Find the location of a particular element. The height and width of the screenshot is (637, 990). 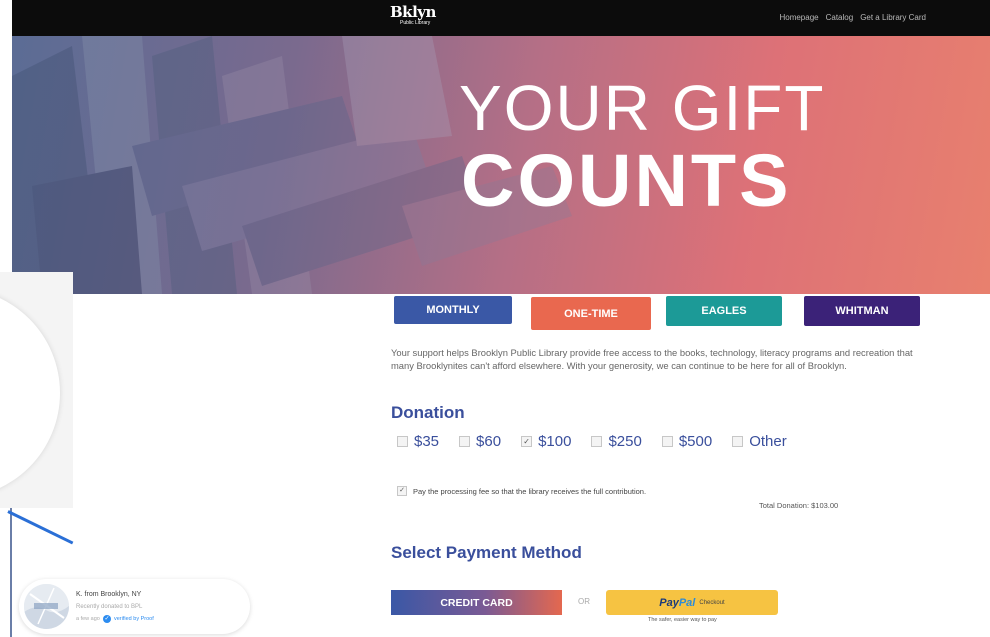

nav-library-card: Get a Library Card is located at coordinates (893, 17).